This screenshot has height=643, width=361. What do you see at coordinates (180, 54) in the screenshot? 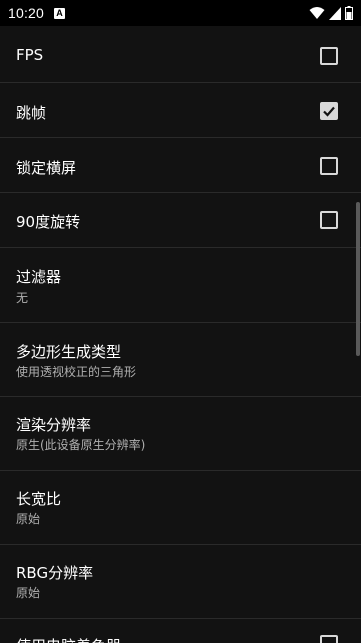
I see `setting-row-fps: FPS` at bounding box center [180, 54].